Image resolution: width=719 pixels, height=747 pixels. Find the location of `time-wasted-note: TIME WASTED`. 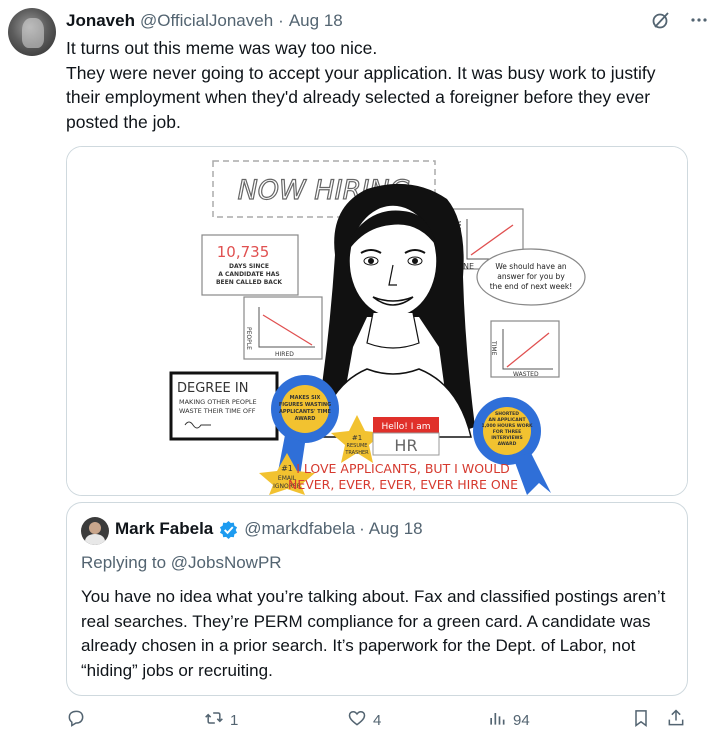

time-wasted-note: TIME WASTED is located at coordinates (525, 349).